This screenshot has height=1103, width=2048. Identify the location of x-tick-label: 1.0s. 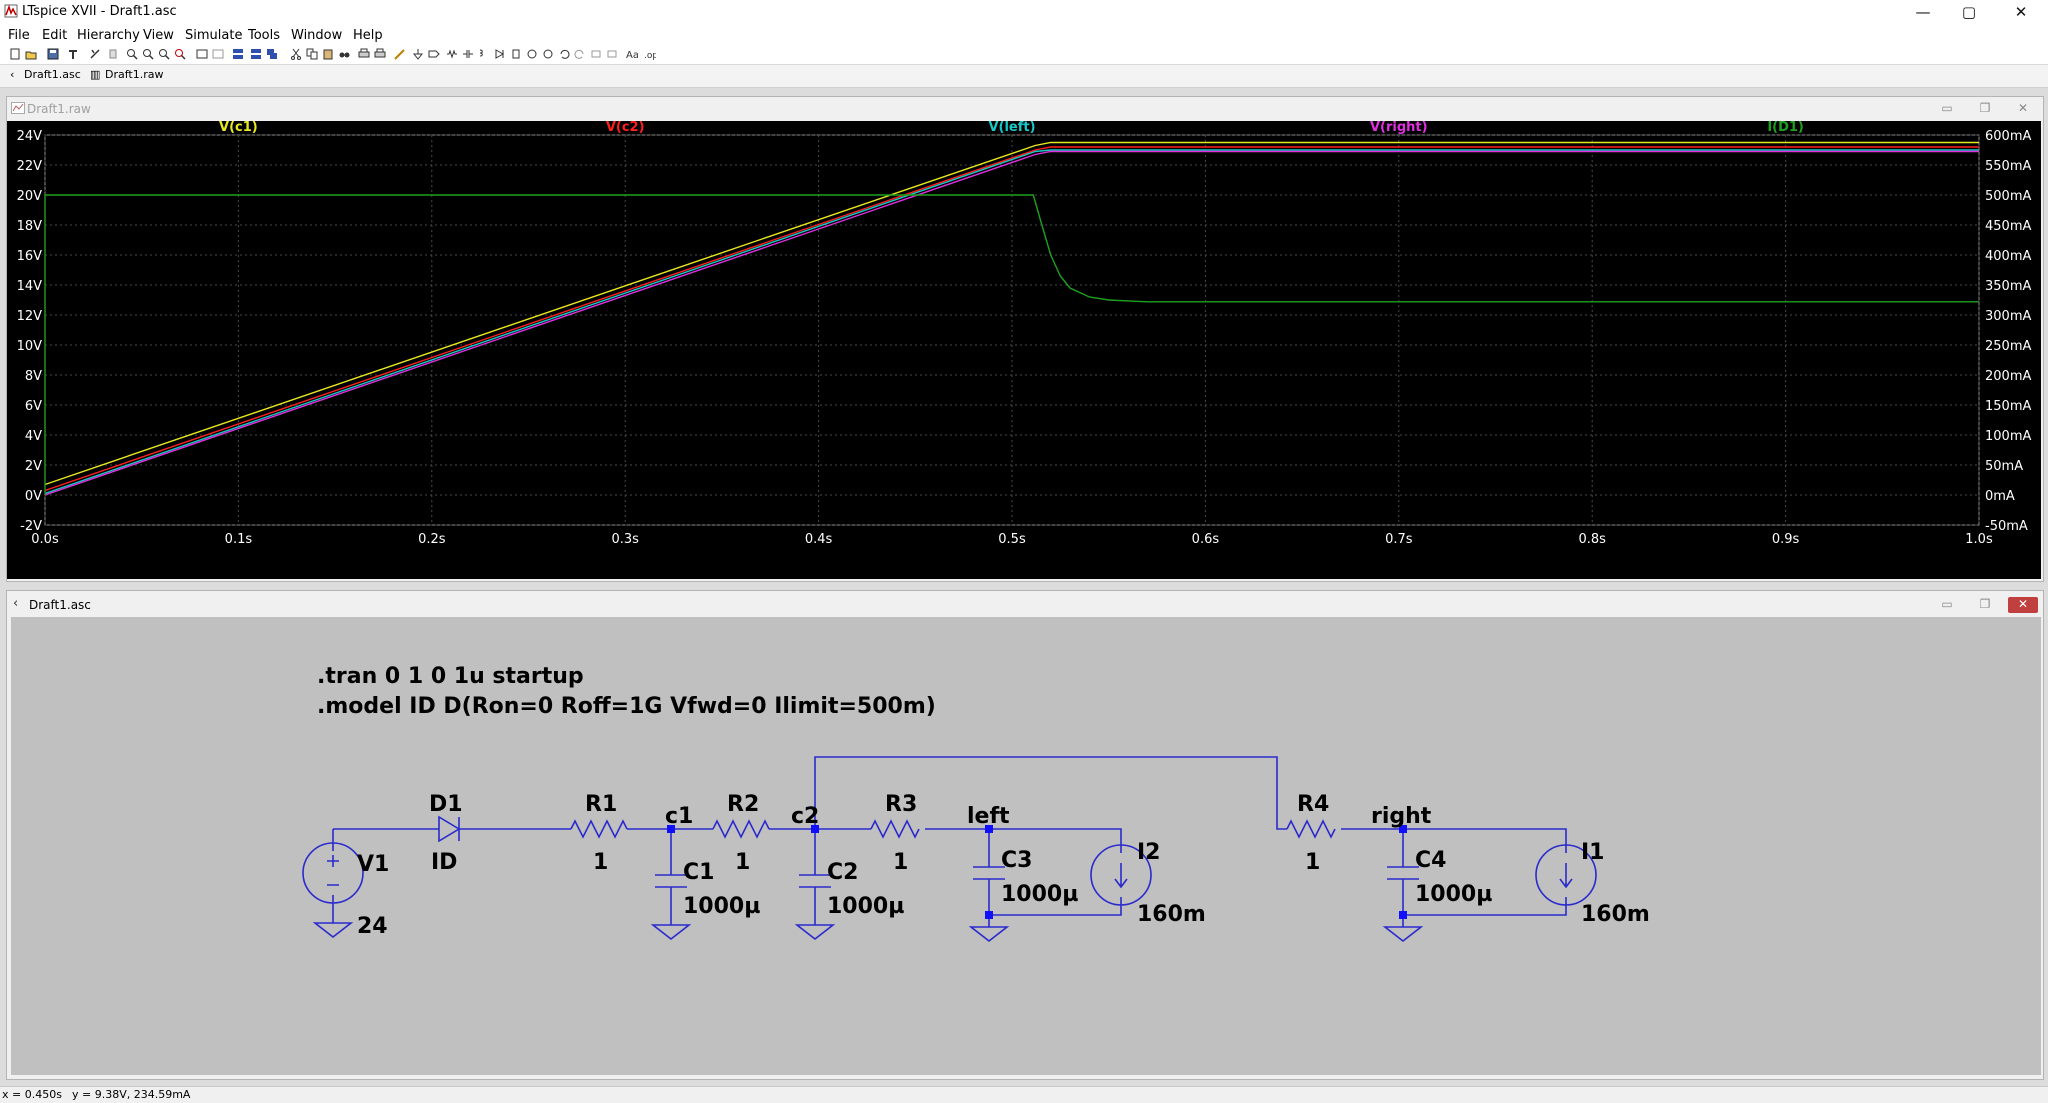
(1979, 539).